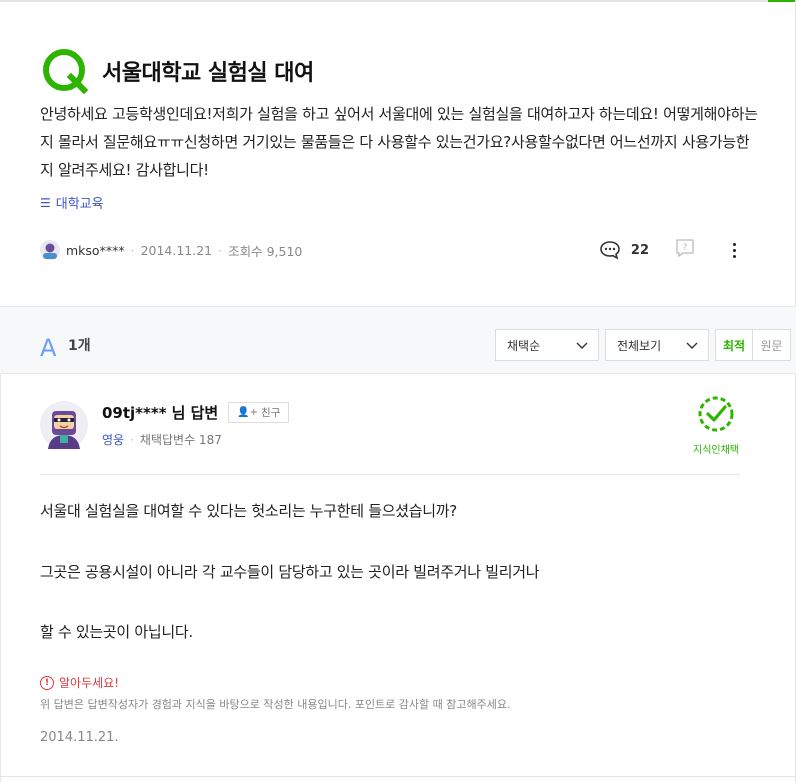 This screenshot has height=782, width=796. I want to click on question-date: 2014.11.21, so click(176, 250).